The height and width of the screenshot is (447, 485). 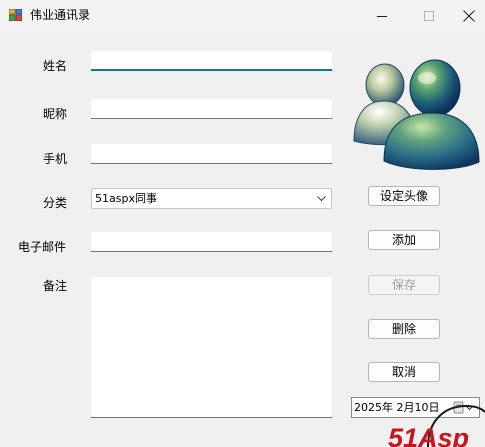 I want to click on set-avatar-button: 设定头像, so click(x=404, y=196).